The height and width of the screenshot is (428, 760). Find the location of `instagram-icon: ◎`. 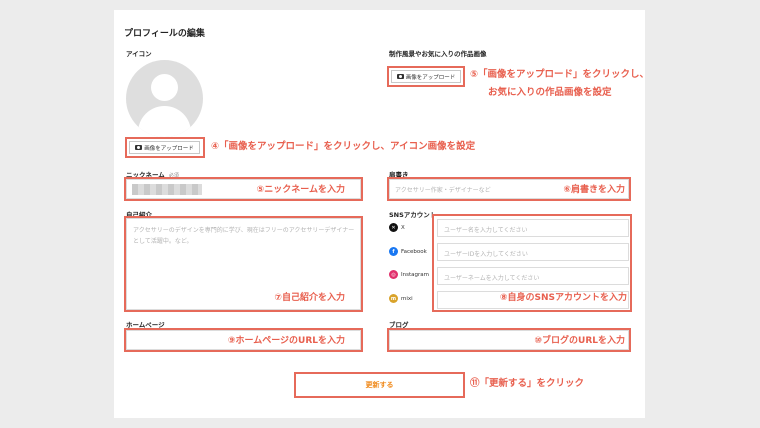

instagram-icon: ◎ is located at coordinates (393, 274).